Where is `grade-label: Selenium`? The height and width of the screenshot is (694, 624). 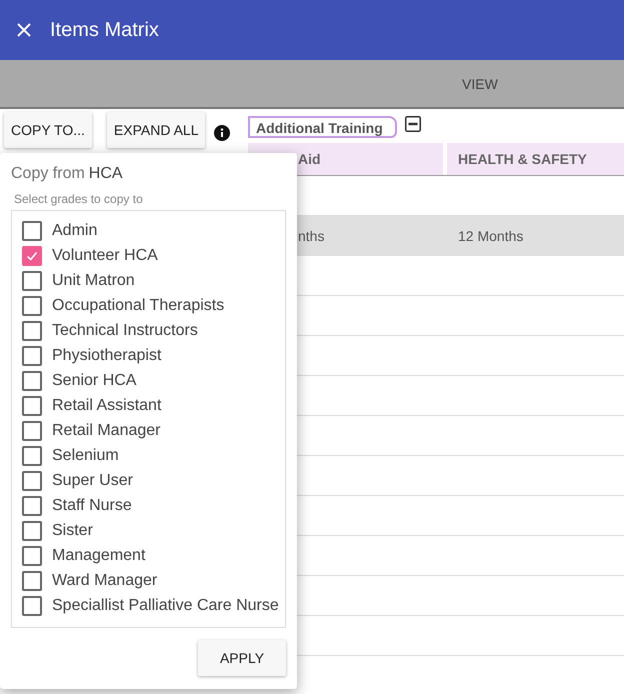 grade-label: Selenium is located at coordinates (85, 455).